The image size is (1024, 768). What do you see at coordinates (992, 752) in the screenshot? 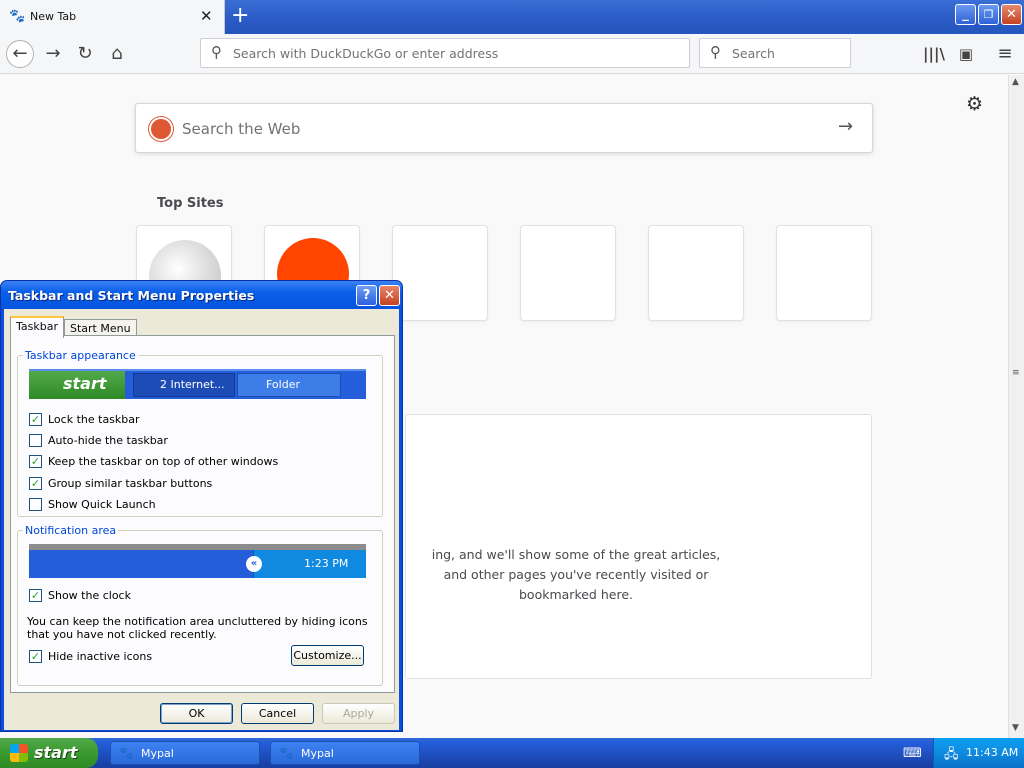
I see `taskbar-clock: 11:43 AM` at bounding box center [992, 752].